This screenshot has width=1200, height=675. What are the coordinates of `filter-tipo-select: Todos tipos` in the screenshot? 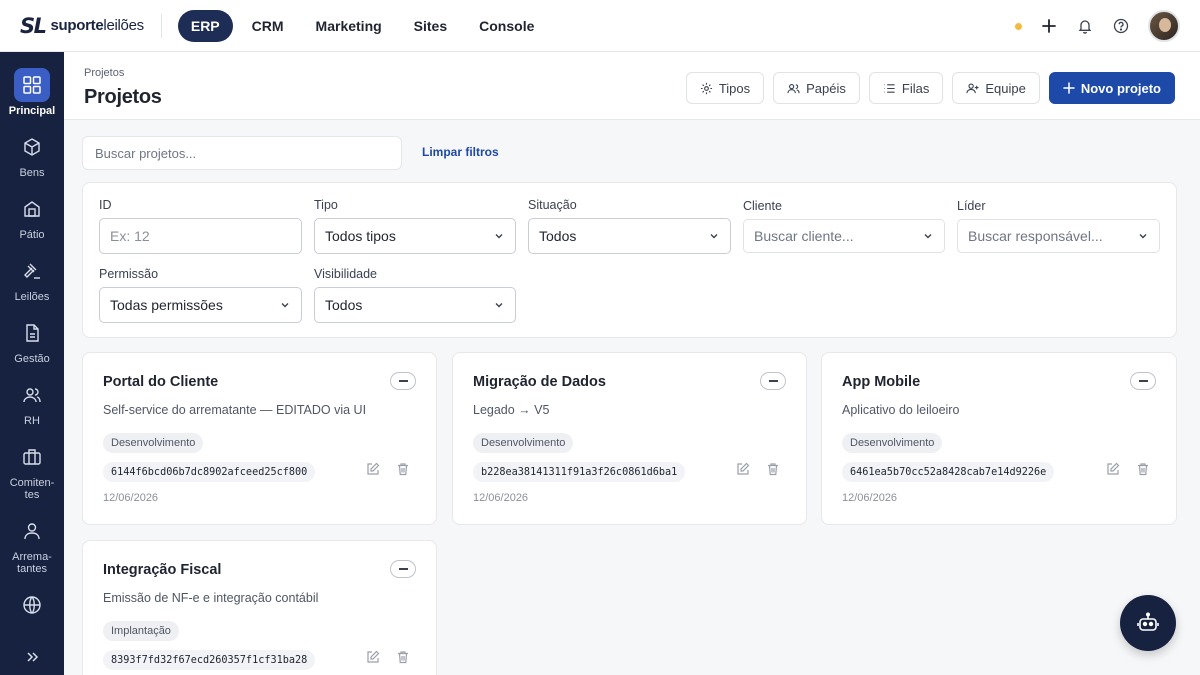 It's located at (415, 236).